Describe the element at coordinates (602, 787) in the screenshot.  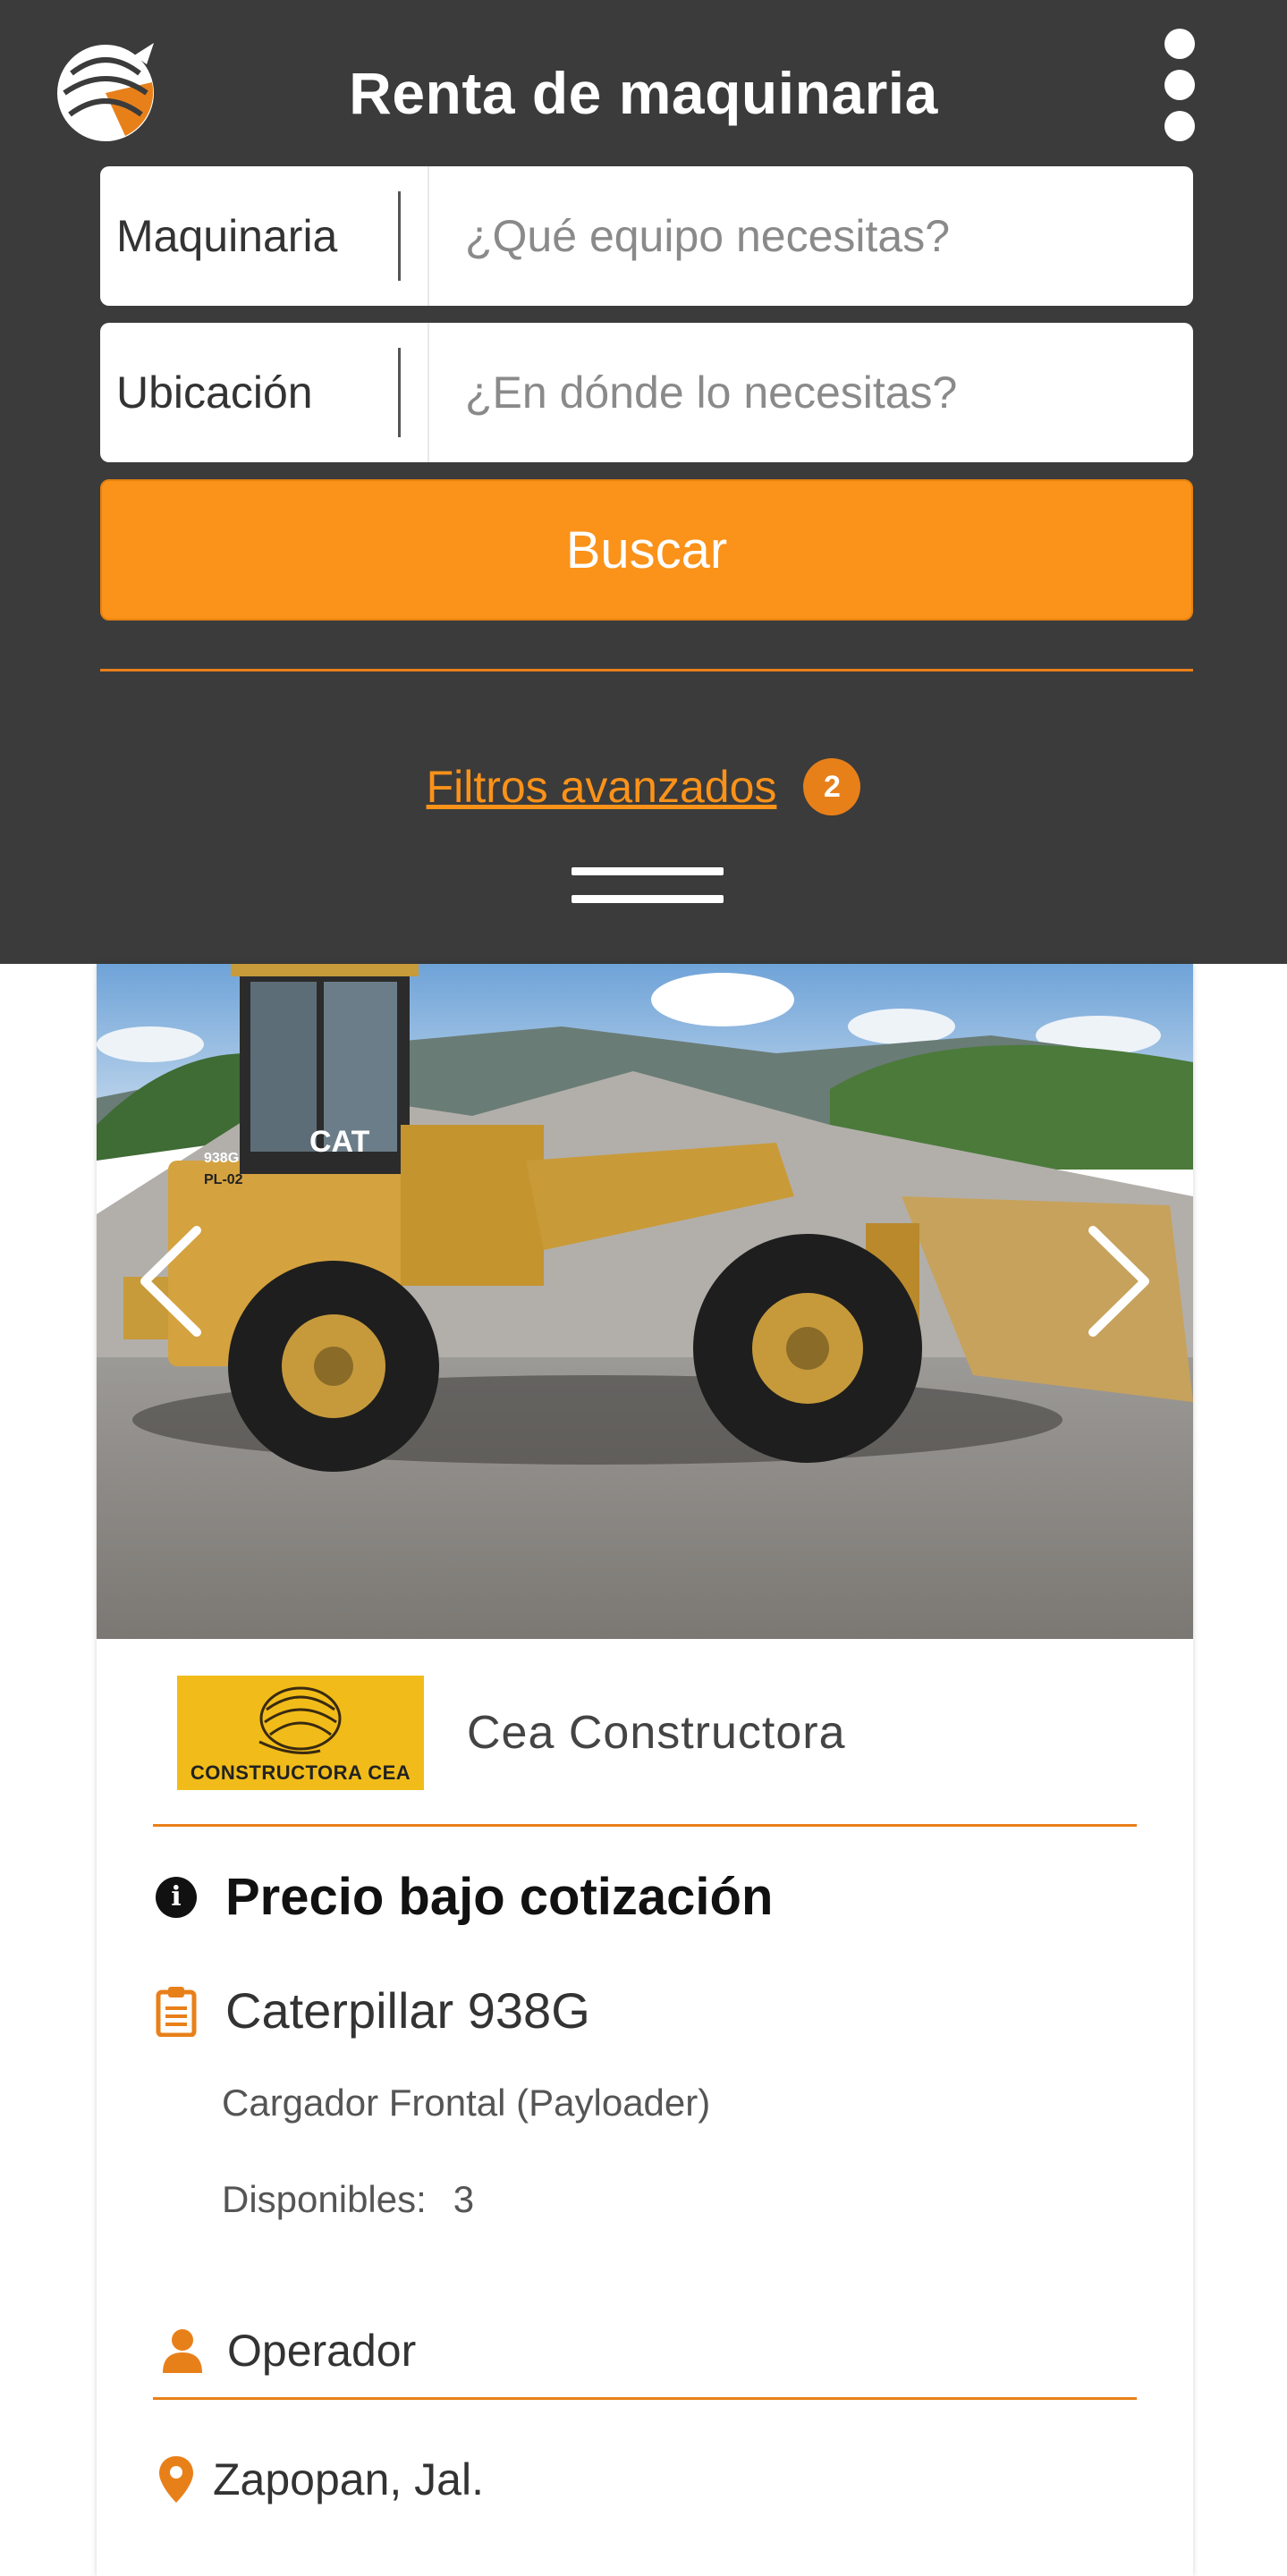
I see `advanced-filters-link: Filtros avanzados` at that location.